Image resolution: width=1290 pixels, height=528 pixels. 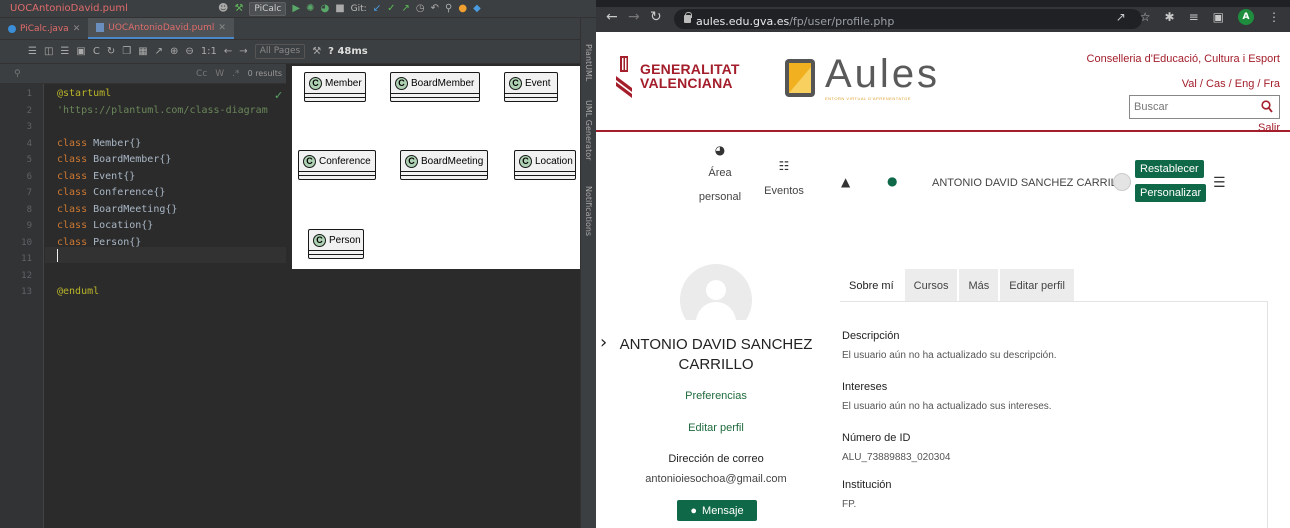 I want to click on notifications-panel-tab: Notifications, so click(x=588, y=211).